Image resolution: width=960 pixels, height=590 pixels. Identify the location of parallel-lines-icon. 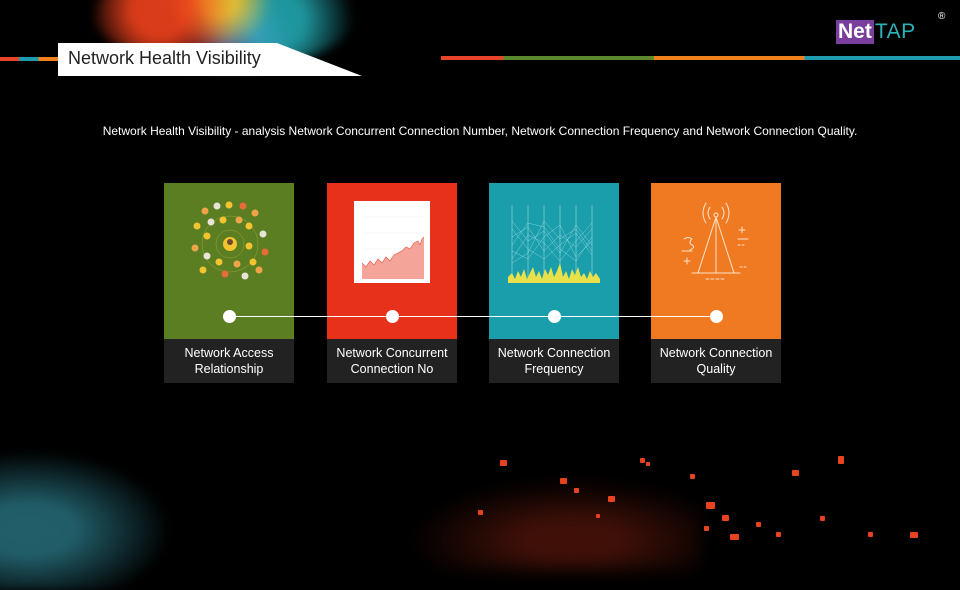
(554, 244).